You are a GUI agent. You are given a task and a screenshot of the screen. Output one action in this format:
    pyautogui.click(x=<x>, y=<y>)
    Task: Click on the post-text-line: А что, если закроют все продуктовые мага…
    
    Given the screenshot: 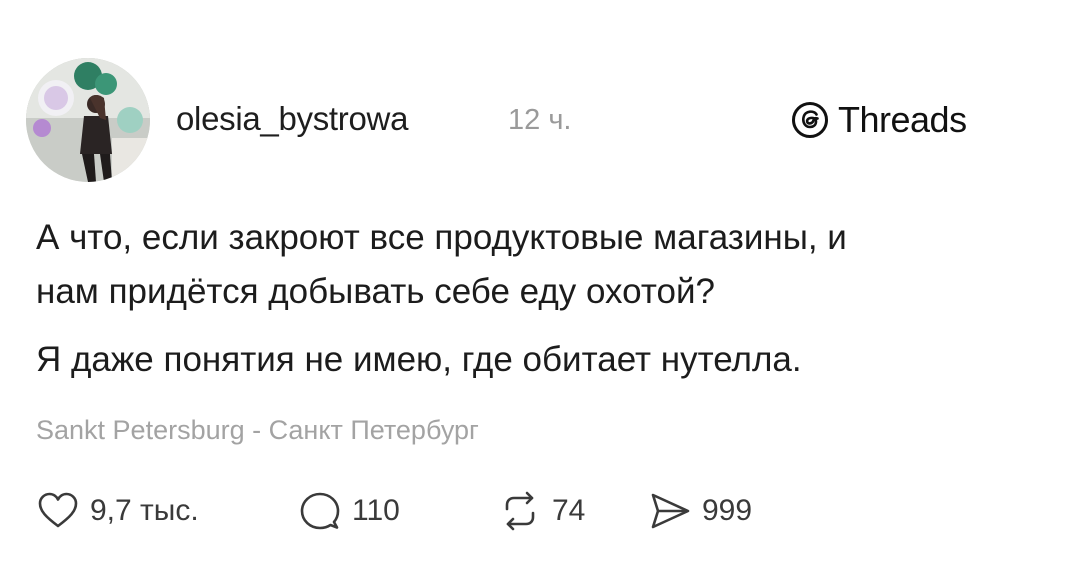 What is the action you would take?
    pyautogui.click(x=441, y=237)
    